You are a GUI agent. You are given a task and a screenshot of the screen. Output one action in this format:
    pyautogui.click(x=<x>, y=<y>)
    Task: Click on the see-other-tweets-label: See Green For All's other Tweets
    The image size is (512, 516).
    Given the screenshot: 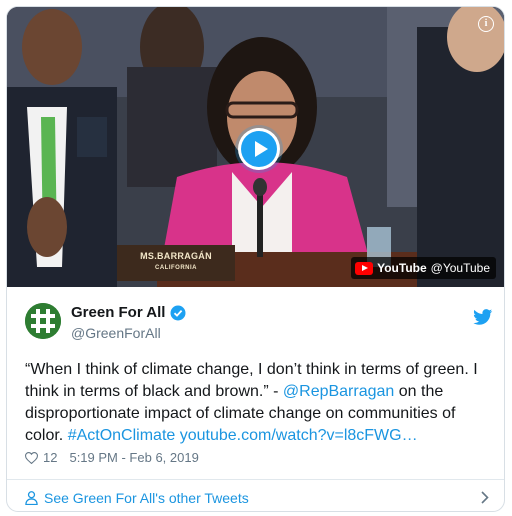 What is the action you would take?
    pyautogui.click(x=146, y=498)
    